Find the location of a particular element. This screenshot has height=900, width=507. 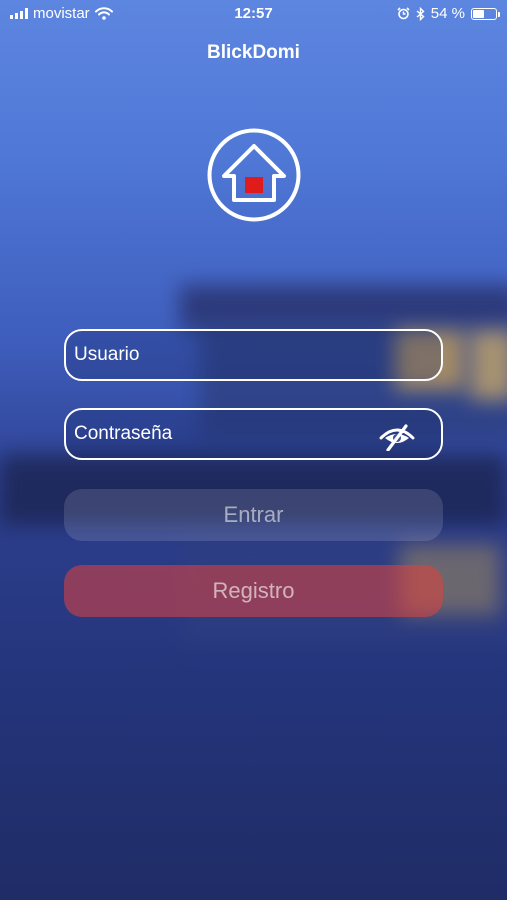

username-field is located at coordinates (253, 355).